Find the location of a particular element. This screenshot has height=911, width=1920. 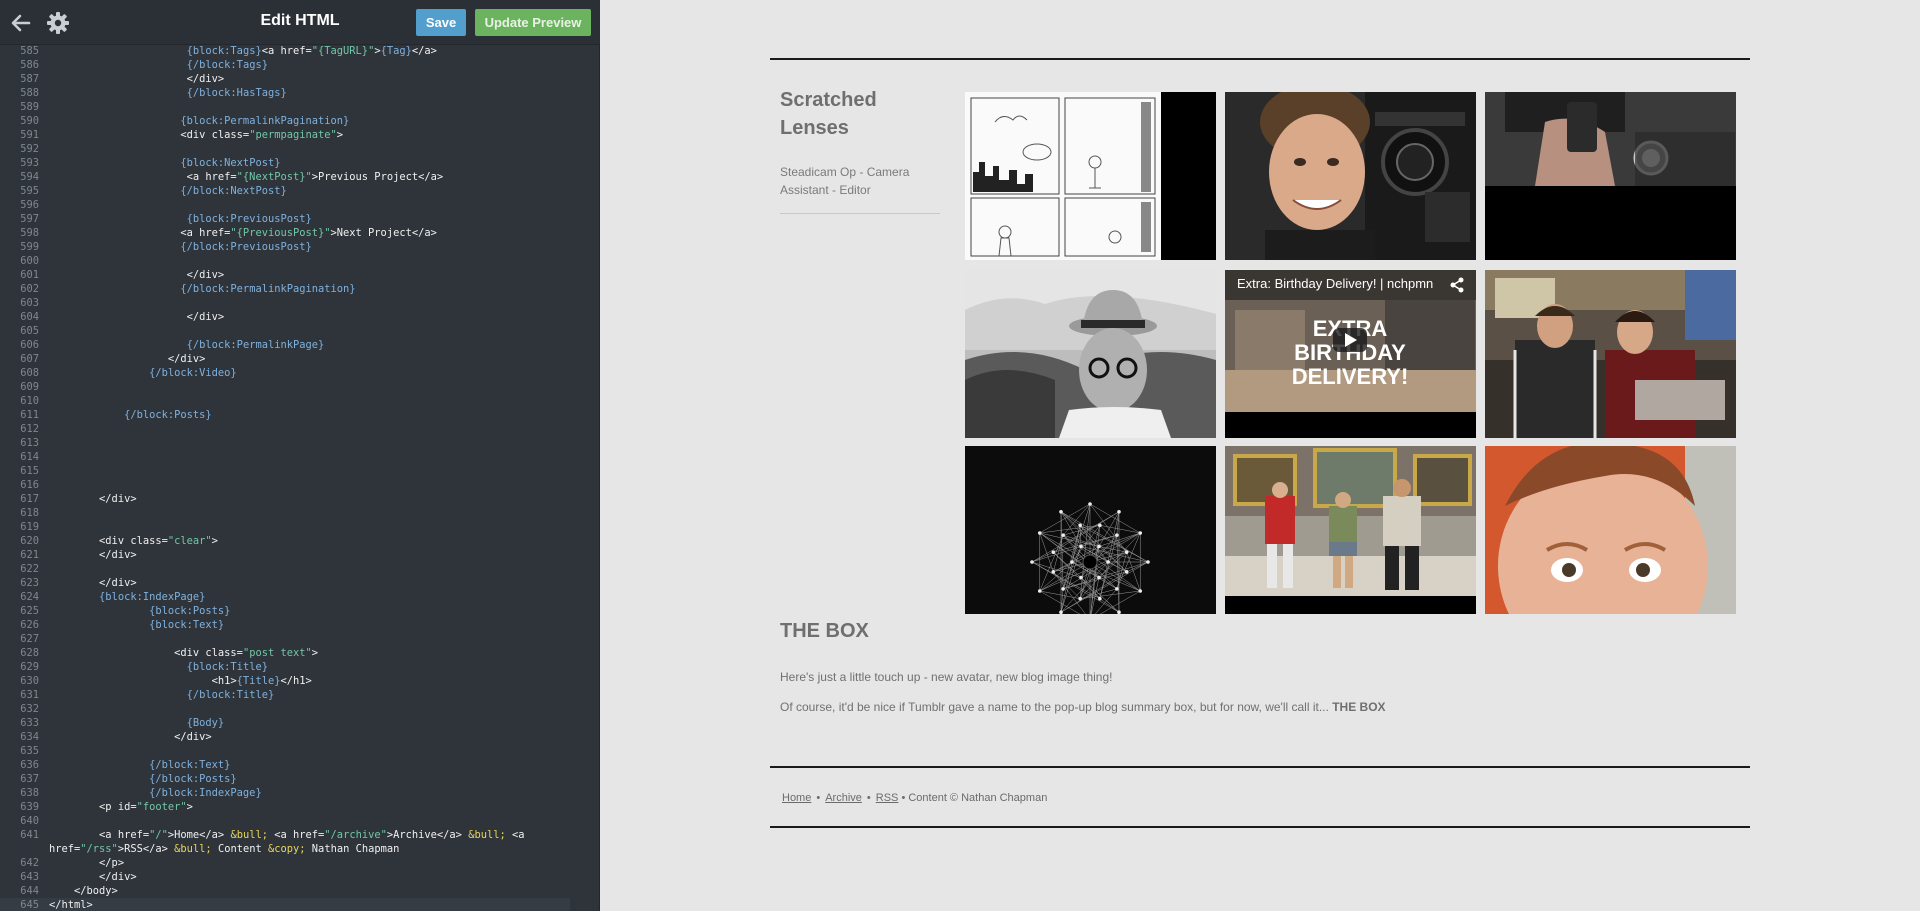

code-text: </body> is located at coordinates (83, 890).